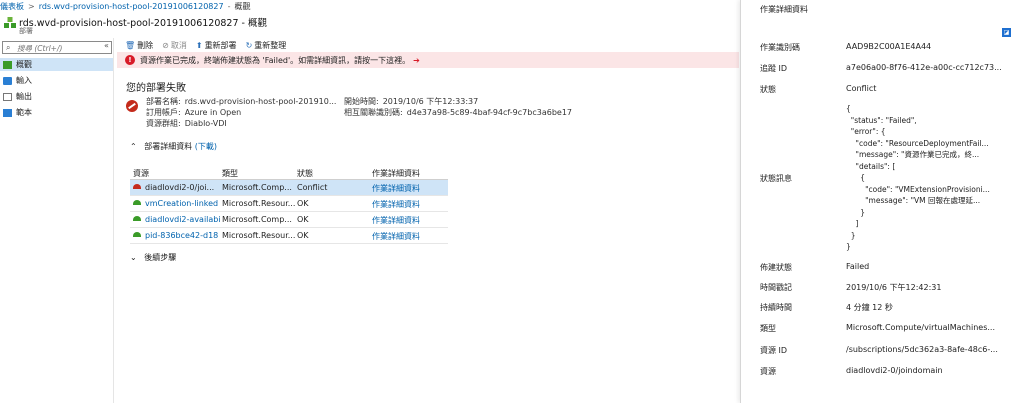 The height and width of the screenshot is (403, 1024). Describe the element at coordinates (56, 96) in the screenshot. I see `menu-item-outputs: 輸出` at that location.